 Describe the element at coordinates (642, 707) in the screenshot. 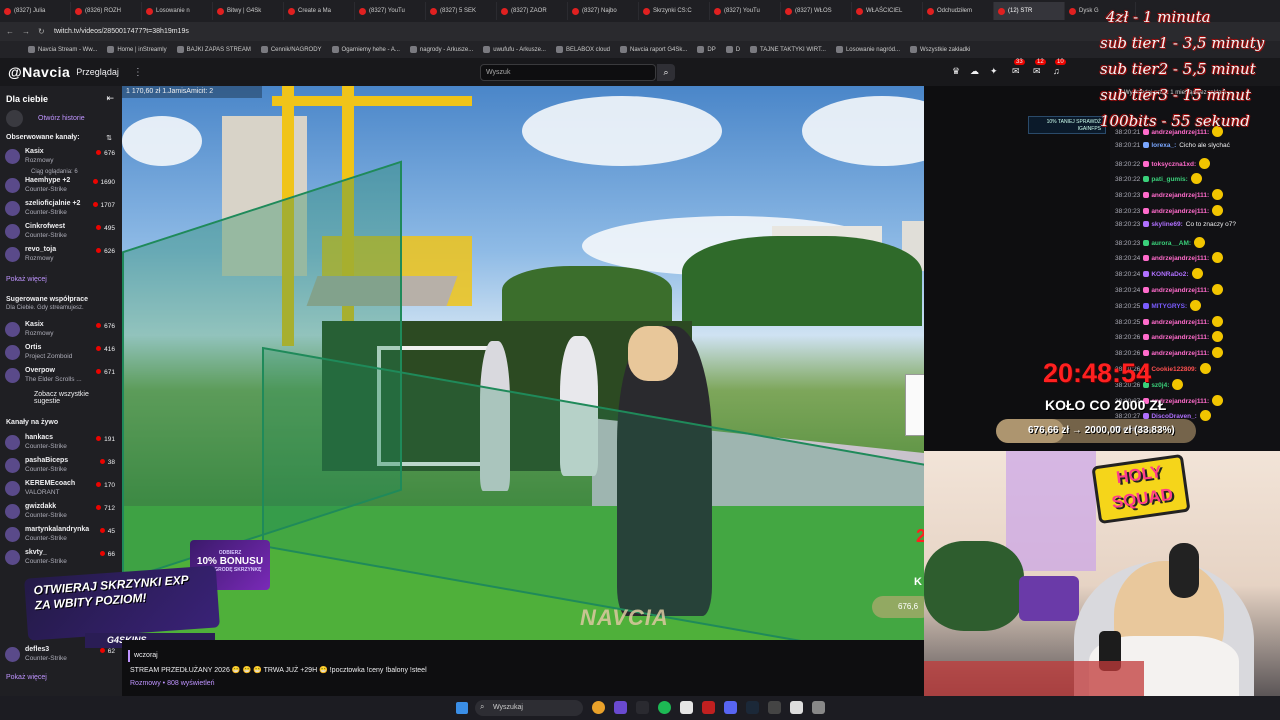

I see `obs-icon` at that location.